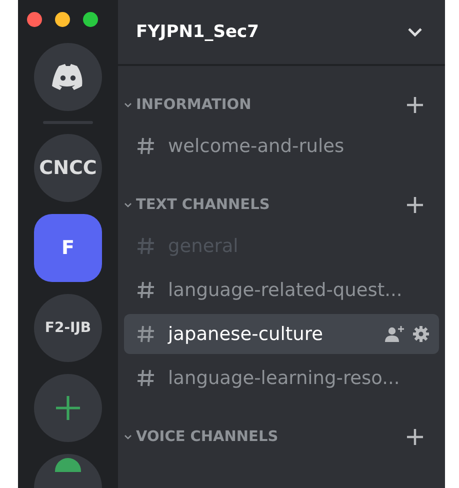 The height and width of the screenshot is (488, 459). What do you see at coordinates (68, 408) in the screenshot?
I see `plus-icon` at bounding box center [68, 408].